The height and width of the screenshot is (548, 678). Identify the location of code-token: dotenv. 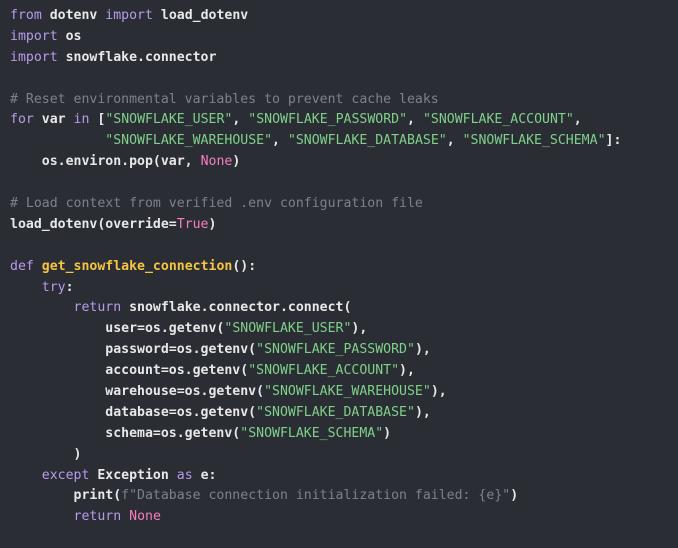
(73, 15).